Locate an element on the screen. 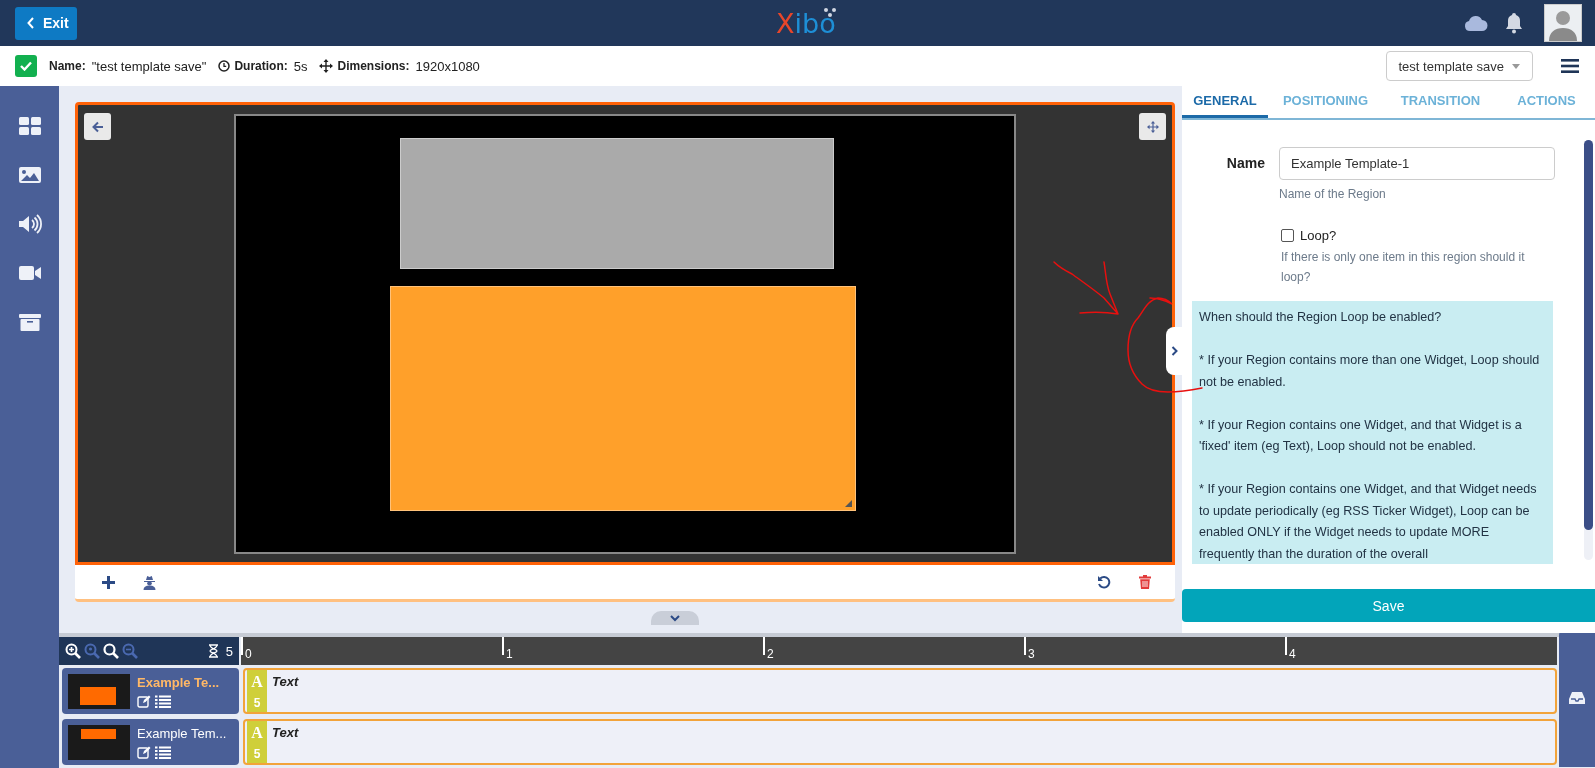 Image resolution: width=1595 pixels, height=768 pixels. tick-label: 1 is located at coordinates (509, 654).